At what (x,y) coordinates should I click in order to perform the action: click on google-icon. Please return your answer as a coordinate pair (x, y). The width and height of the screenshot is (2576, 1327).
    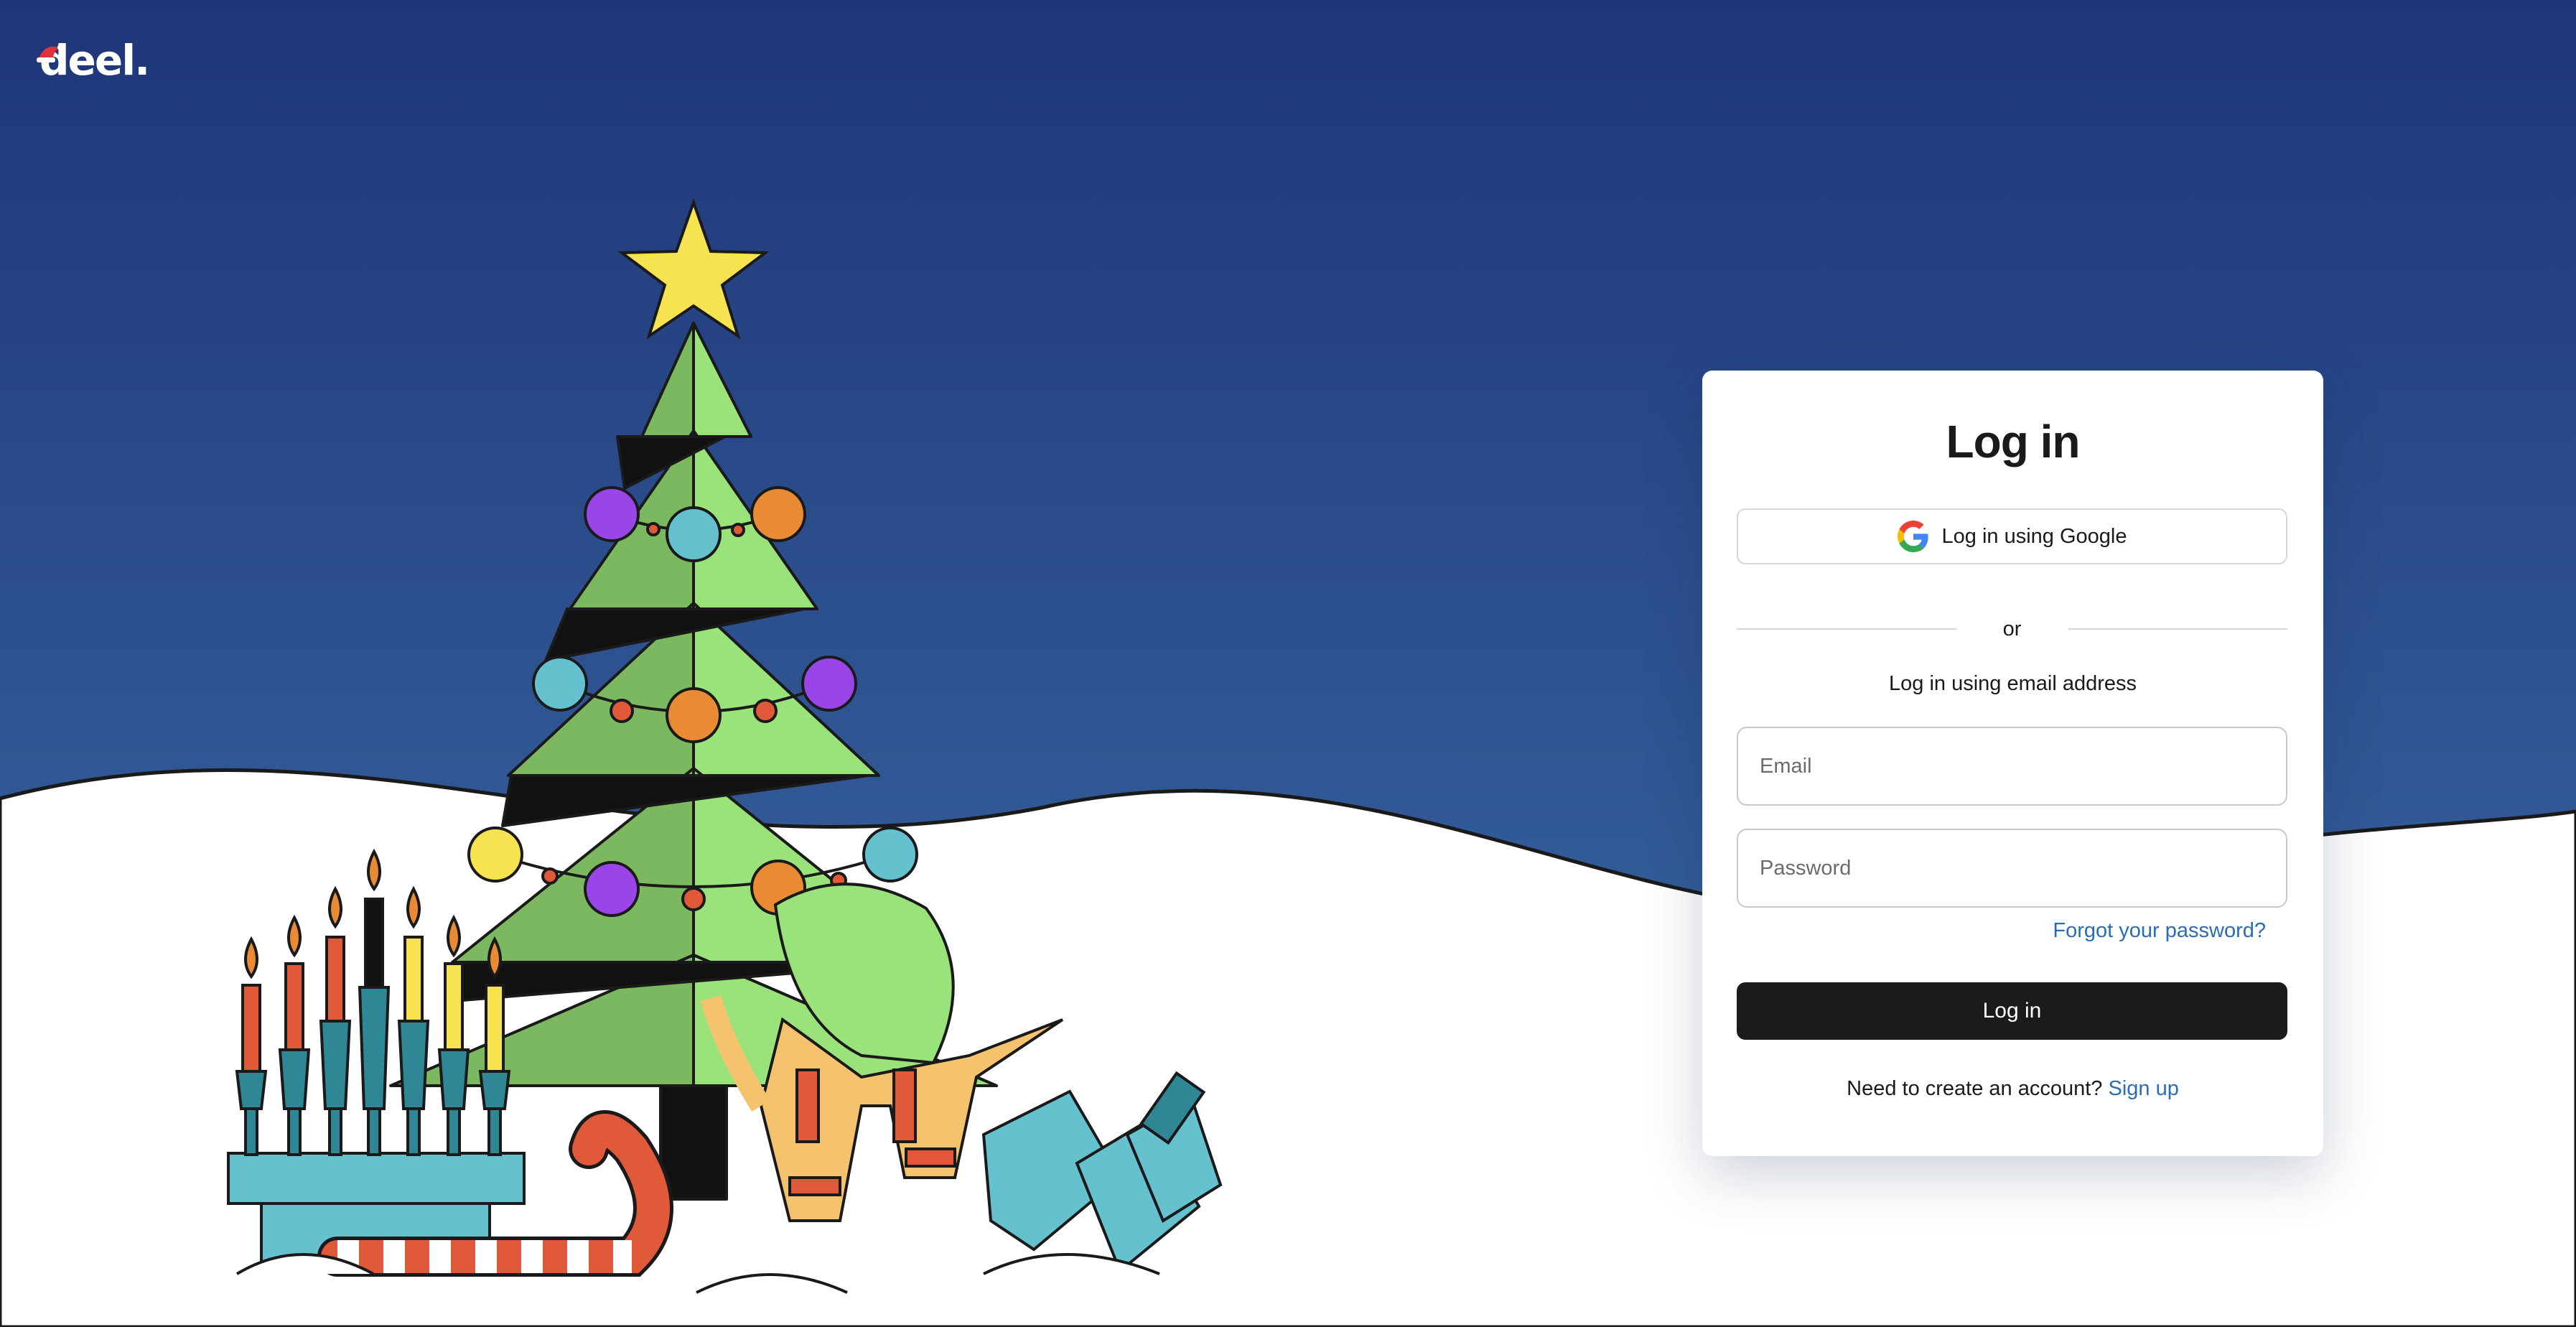
    Looking at the image, I should click on (1912, 536).